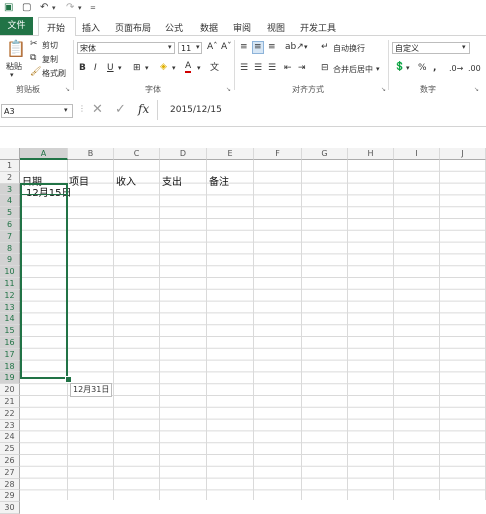 The width and height of the screenshot is (486, 514). I want to click on format-painter-button: 格式刷, so click(54, 73).